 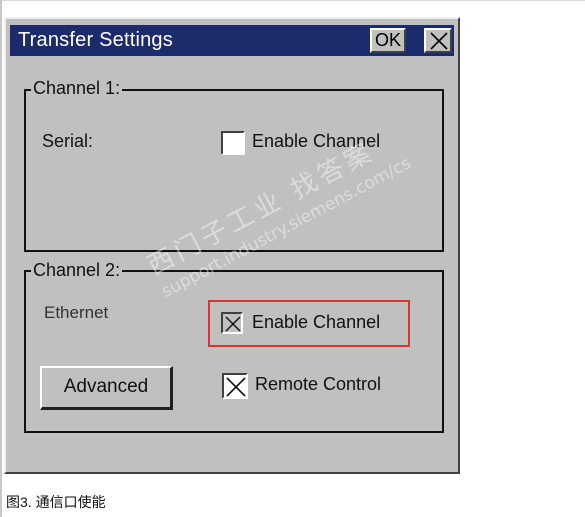 What do you see at coordinates (388, 40) in the screenshot?
I see `ok-button: OK` at bounding box center [388, 40].